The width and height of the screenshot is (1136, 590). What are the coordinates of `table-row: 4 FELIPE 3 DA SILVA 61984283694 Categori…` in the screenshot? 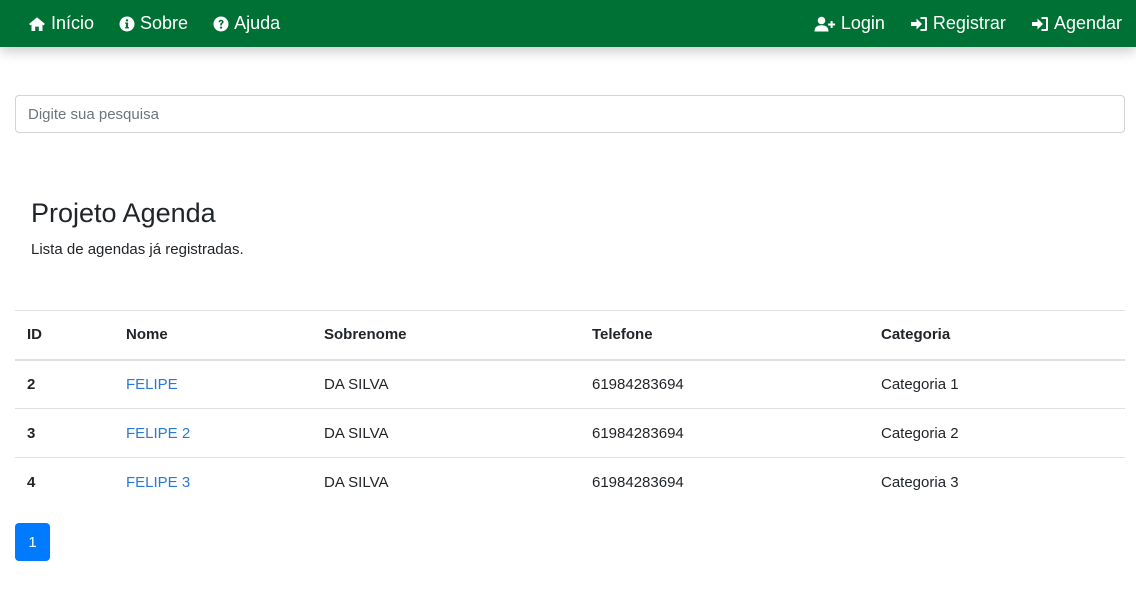 It's located at (570, 482).